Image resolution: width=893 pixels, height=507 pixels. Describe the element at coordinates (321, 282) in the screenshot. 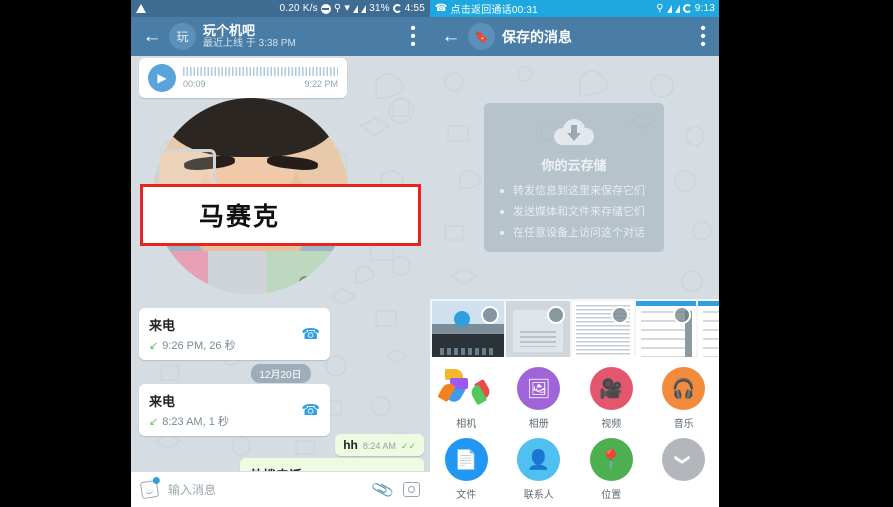

I see `photo-timestamp: 9:22 PM` at that location.